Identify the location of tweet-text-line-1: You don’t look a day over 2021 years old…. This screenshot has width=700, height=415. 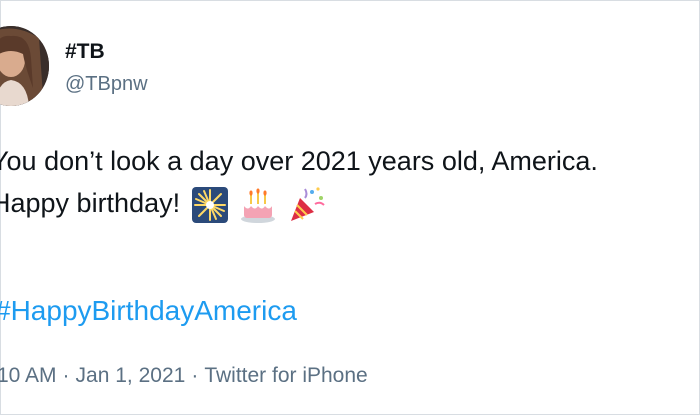
(299, 161).